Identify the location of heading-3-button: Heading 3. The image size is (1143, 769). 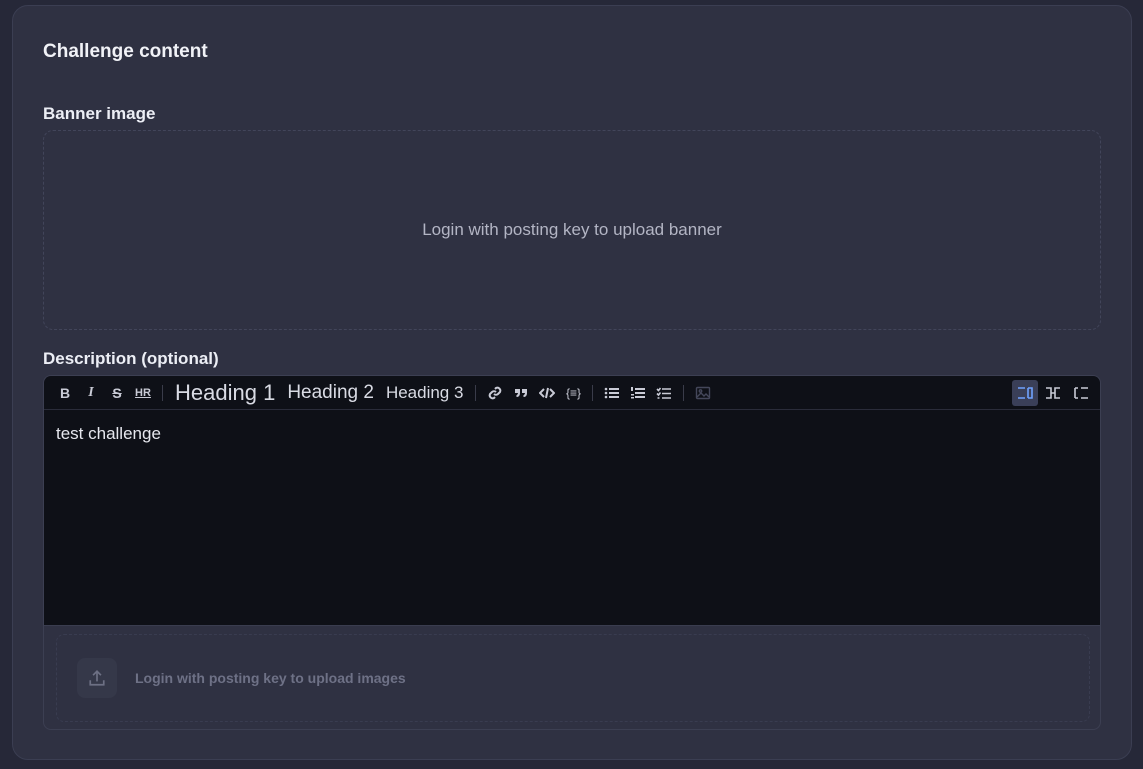
(425, 393).